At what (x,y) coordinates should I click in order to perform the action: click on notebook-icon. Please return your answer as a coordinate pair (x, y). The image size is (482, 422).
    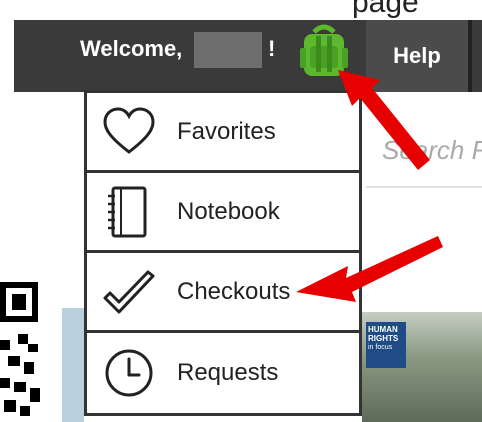
    Looking at the image, I should click on (127, 211).